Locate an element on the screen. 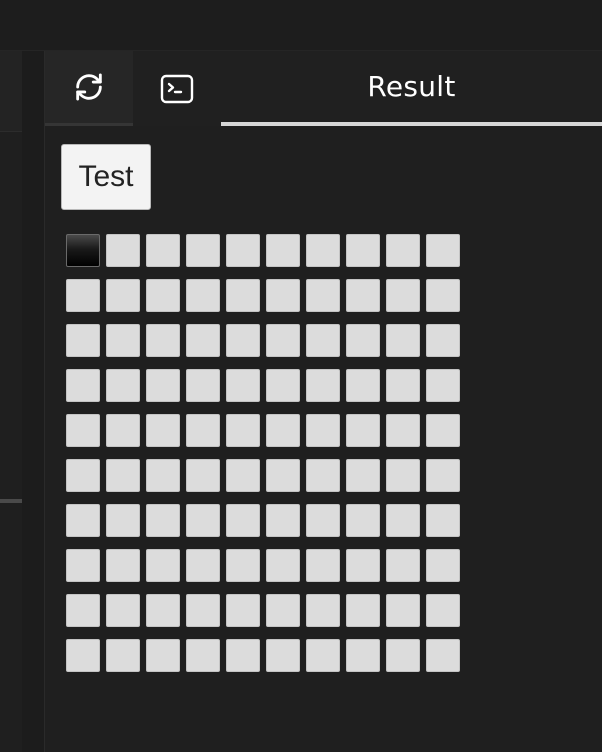  test-button: Test is located at coordinates (106, 177).